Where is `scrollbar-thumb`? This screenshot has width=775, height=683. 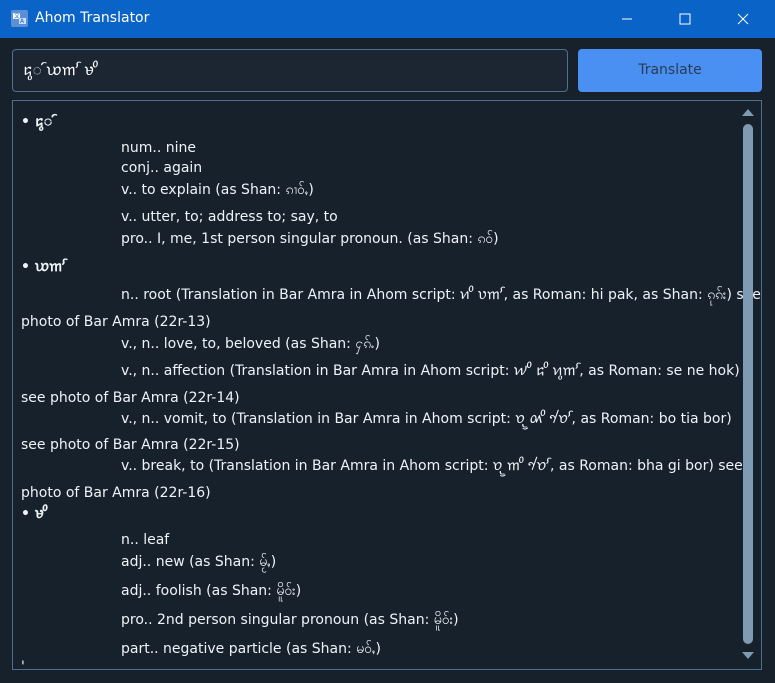 scrollbar-thumb is located at coordinates (748, 384).